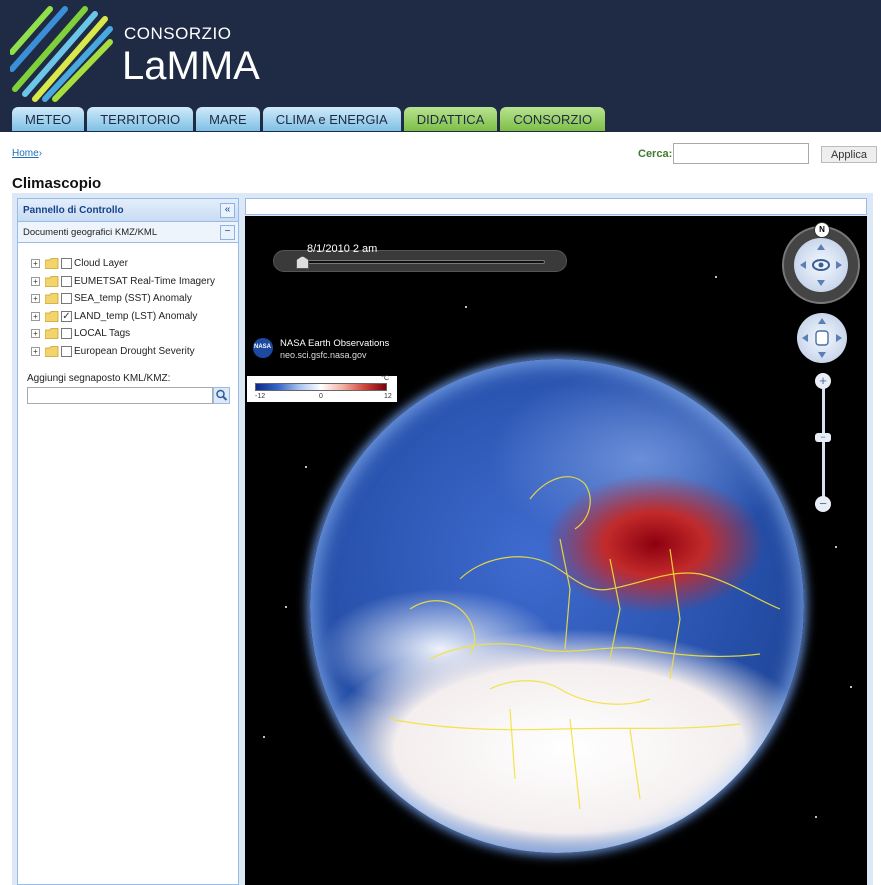 The width and height of the screenshot is (881, 885). Describe the element at coordinates (420, 262) in the screenshot. I see `time-slider-track` at that location.